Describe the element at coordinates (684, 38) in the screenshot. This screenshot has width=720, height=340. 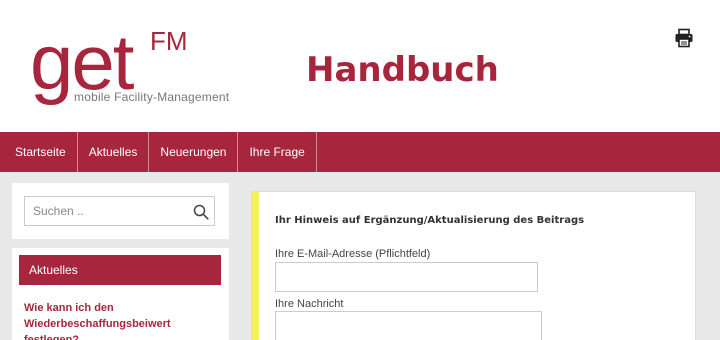
I see `printer-icon` at that location.